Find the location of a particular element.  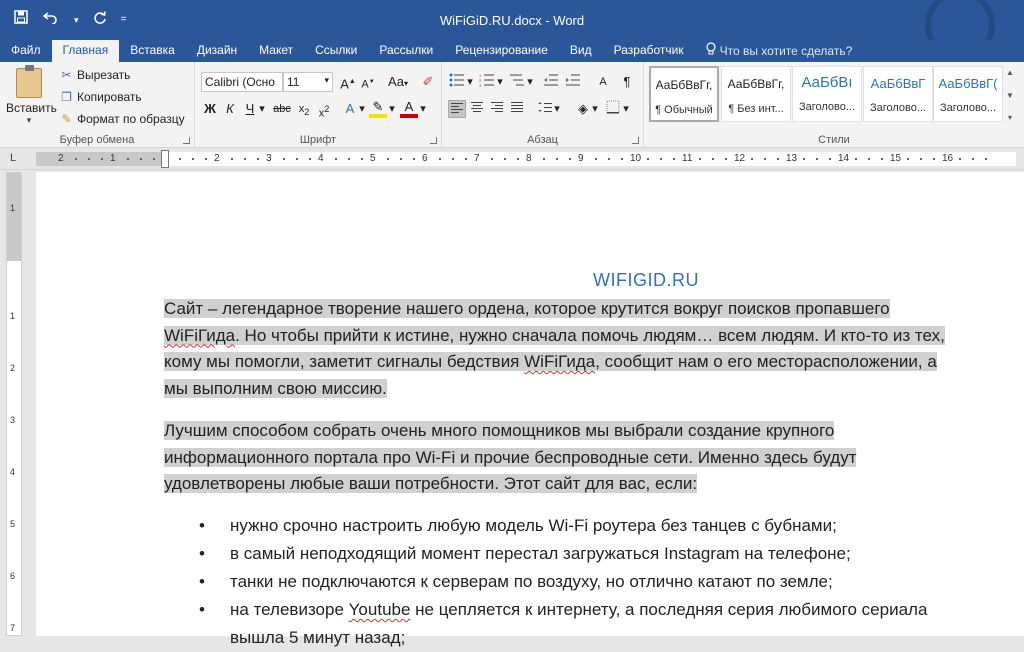

text-effects-dropdown-icon: ▾ is located at coordinates (362, 109).